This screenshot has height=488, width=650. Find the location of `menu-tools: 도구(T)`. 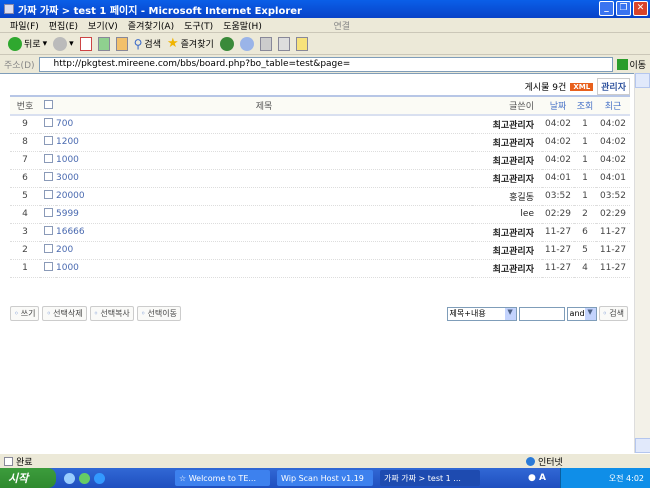

menu-tools: 도구(T) is located at coordinates (198, 25).